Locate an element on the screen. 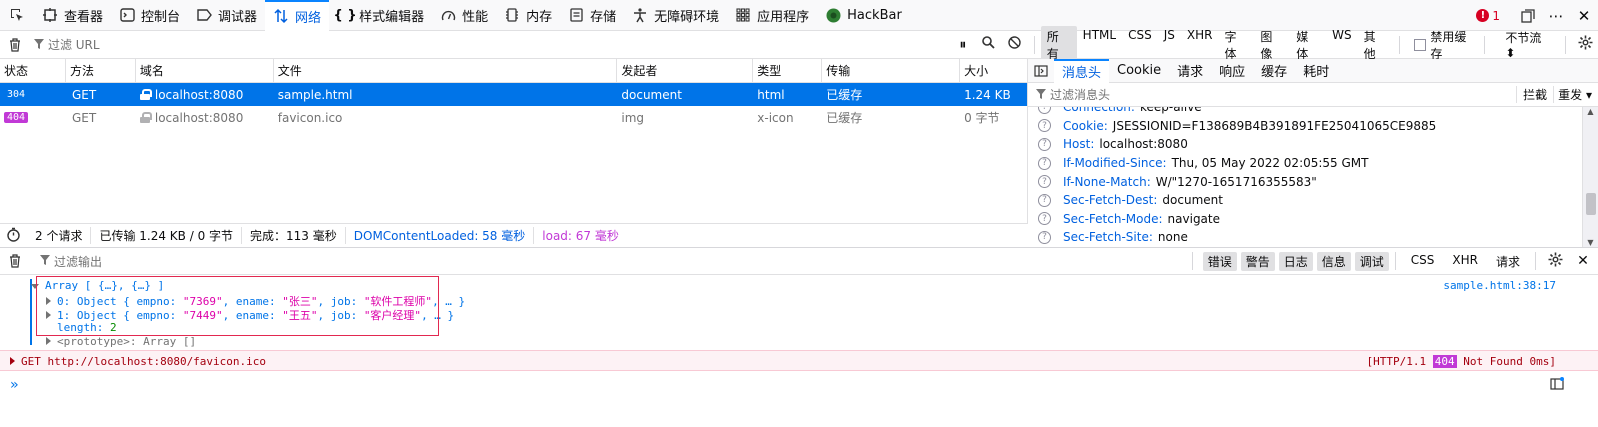 This screenshot has width=1598, height=427. element-picker-icon is located at coordinates (17, 15).